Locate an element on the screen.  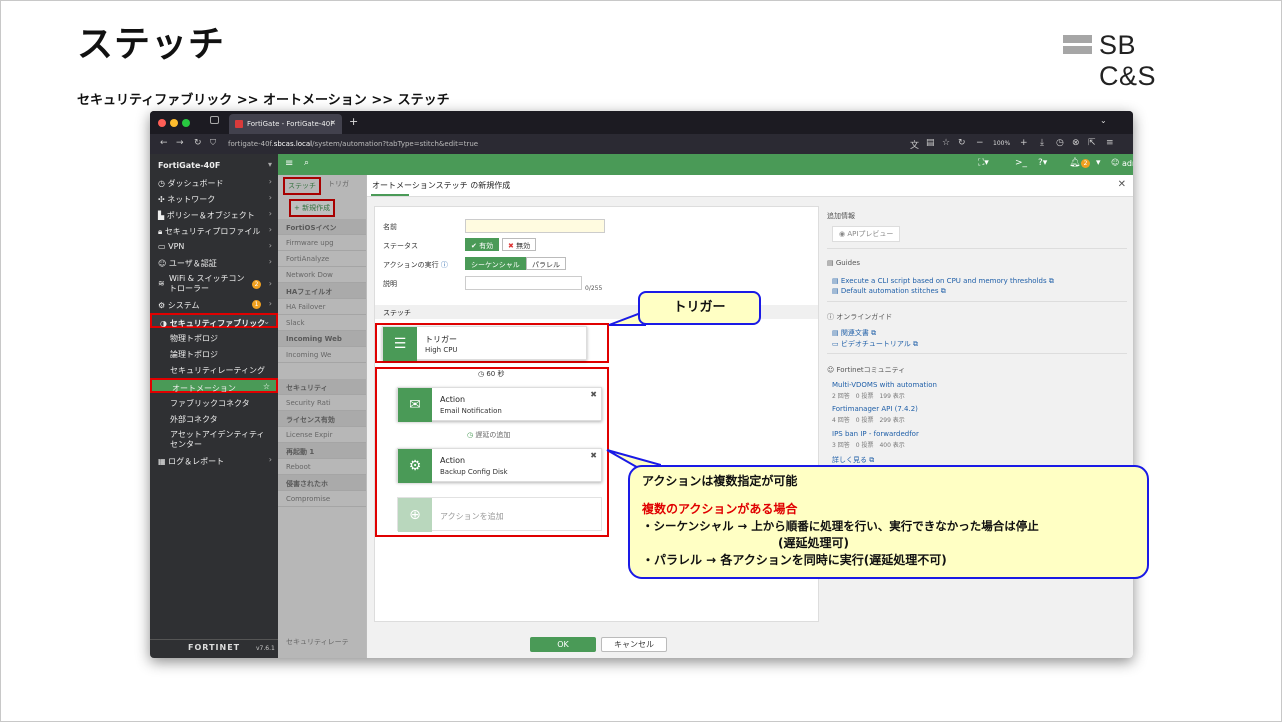
back-icon: ← is located at coordinates (164, 143).